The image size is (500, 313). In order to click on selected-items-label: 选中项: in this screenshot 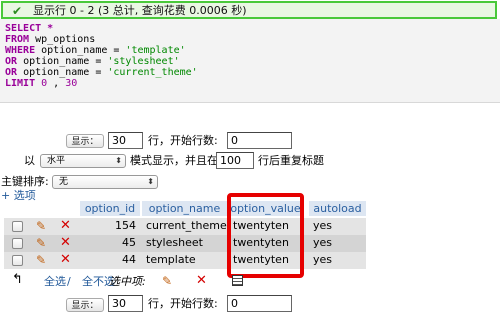, I will do `click(127, 281)`.